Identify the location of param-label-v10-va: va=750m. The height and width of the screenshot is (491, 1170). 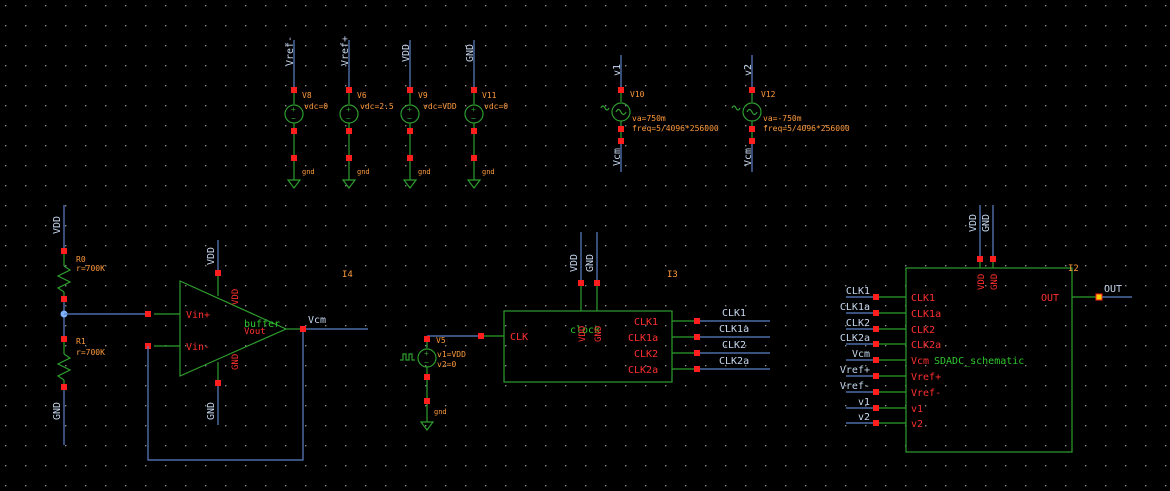
(649, 118).